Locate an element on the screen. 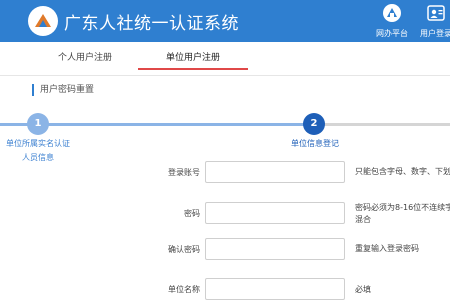  section-title: 用户密码重置 is located at coordinates (63, 90).